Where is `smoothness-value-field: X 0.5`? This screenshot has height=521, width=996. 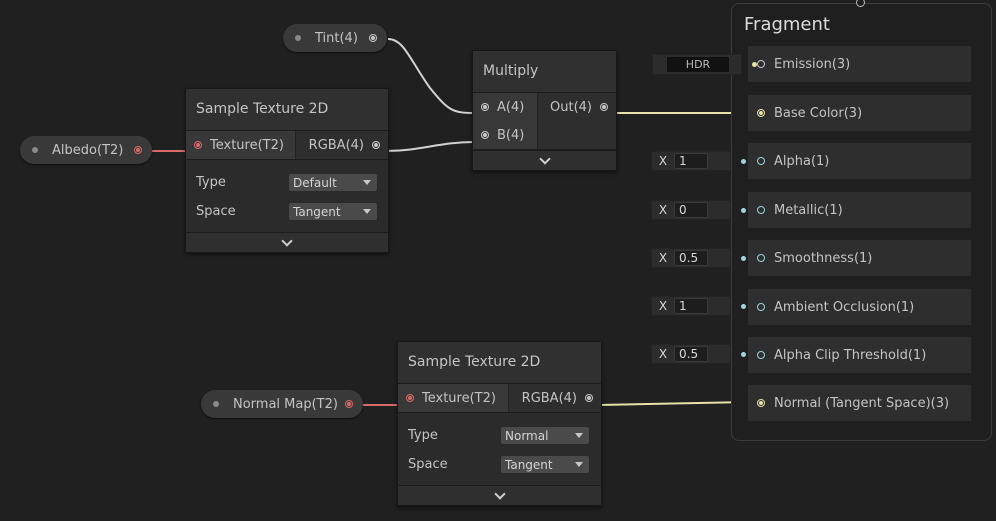
smoothness-value-field: X 0.5 is located at coordinates (698, 258).